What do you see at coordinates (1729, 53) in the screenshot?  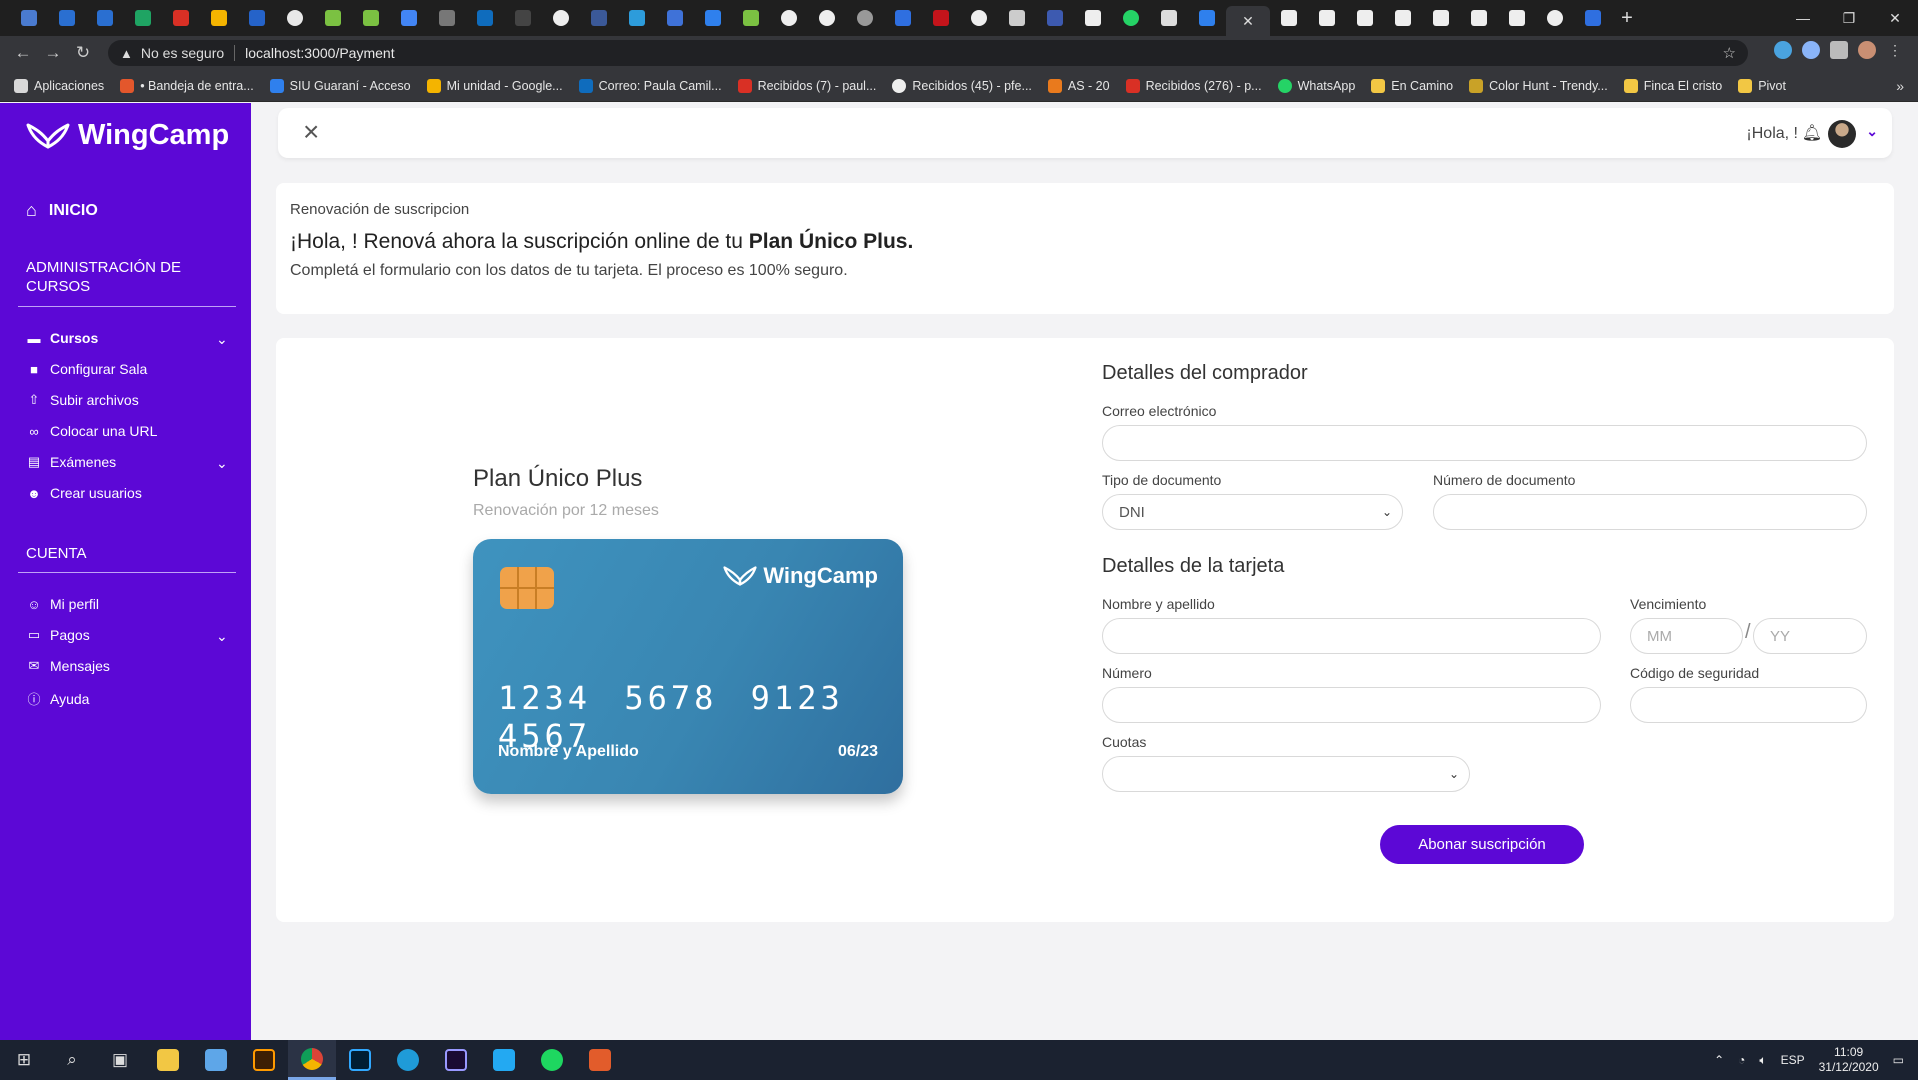 I see `bookmark-star-icon: ☆` at bounding box center [1729, 53].